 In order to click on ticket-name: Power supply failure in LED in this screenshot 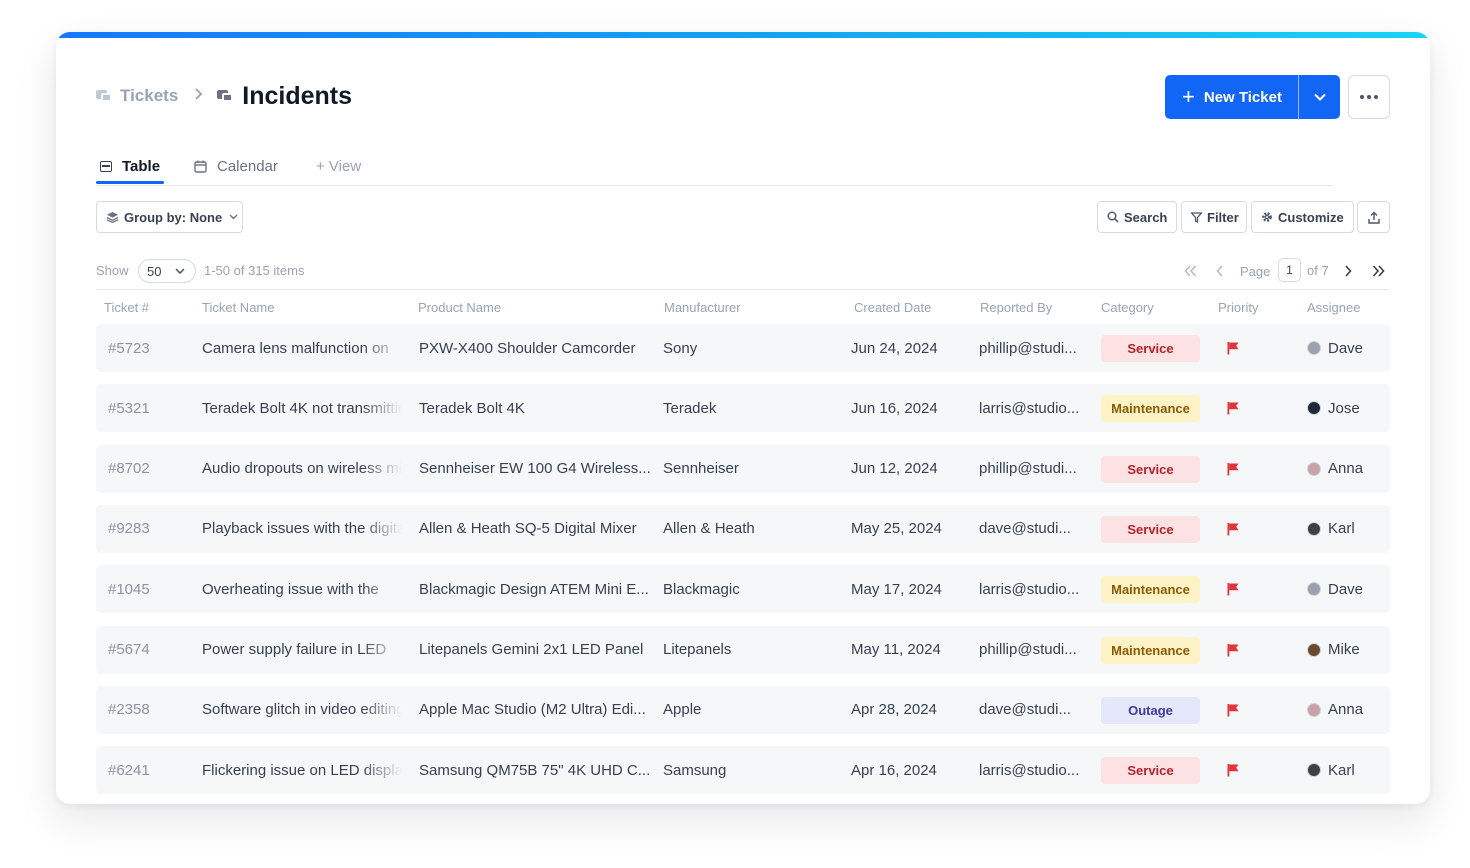, I will do `click(302, 650)`.